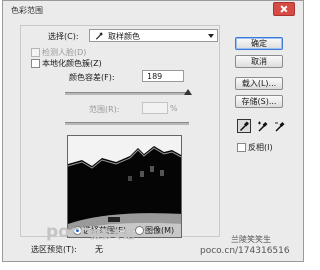  What do you see at coordinates (64, 52) in the screenshot?
I see `detect-faces-label: 检测人脸(D)` at bounding box center [64, 52].